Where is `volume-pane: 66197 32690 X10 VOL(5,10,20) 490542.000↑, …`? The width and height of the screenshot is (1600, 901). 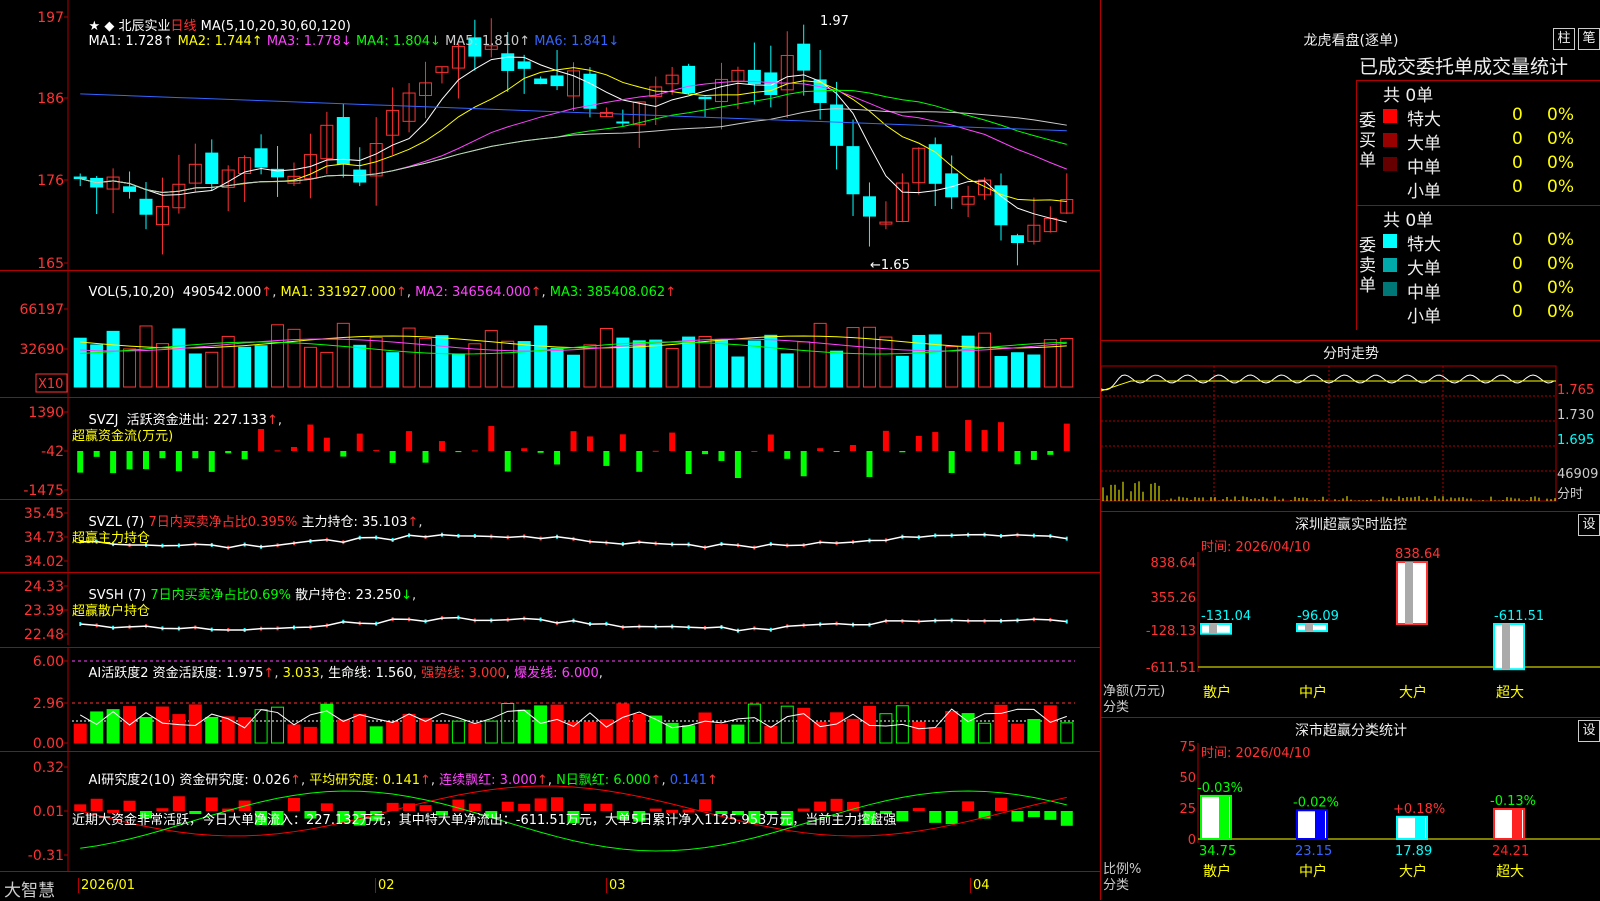
volume-pane: 66197 32690 X10 VOL(5,10,20) 490542.000↑, … is located at coordinates (550, 334).